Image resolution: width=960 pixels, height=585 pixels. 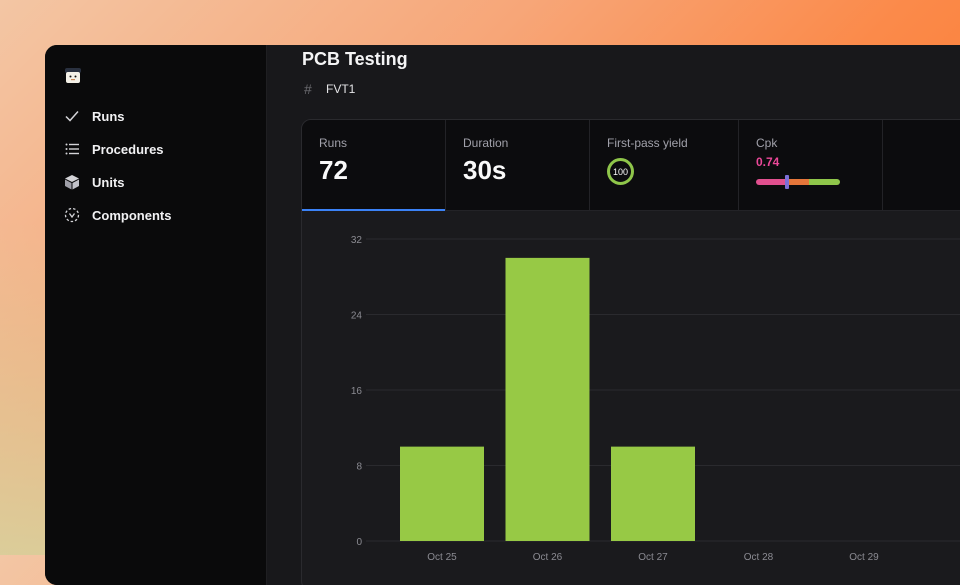 I want to click on sidebar-item-units: Units, so click(x=94, y=182).